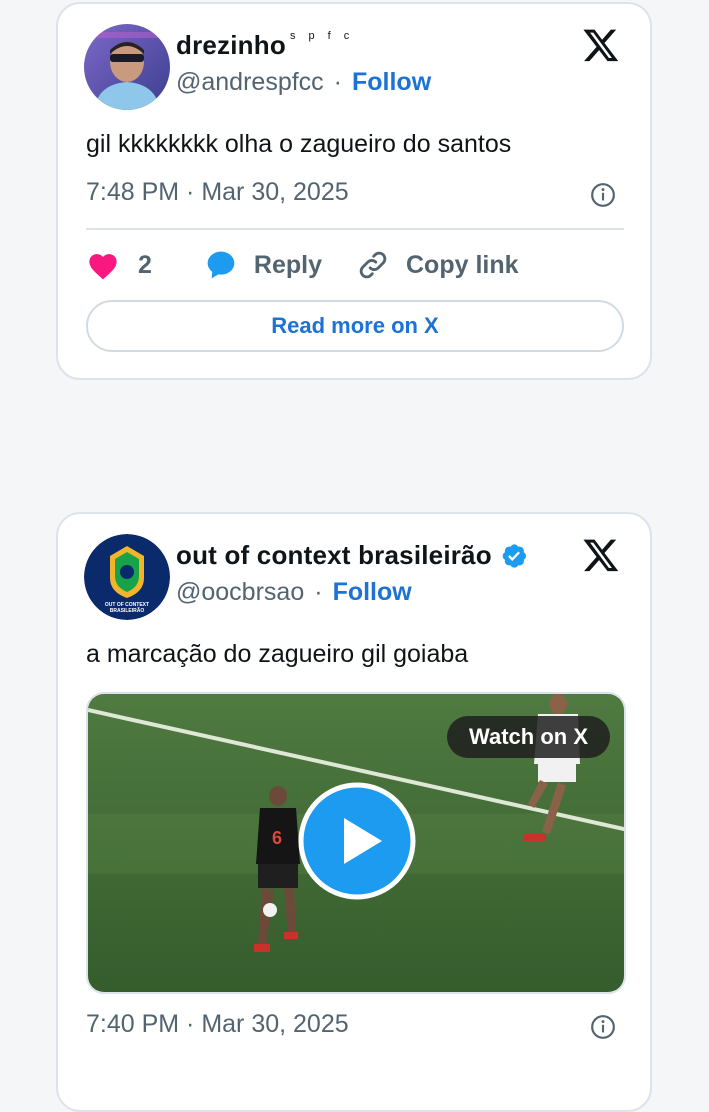 This screenshot has height=1112, width=709. What do you see at coordinates (355, 229) in the screenshot?
I see `divider` at bounding box center [355, 229].